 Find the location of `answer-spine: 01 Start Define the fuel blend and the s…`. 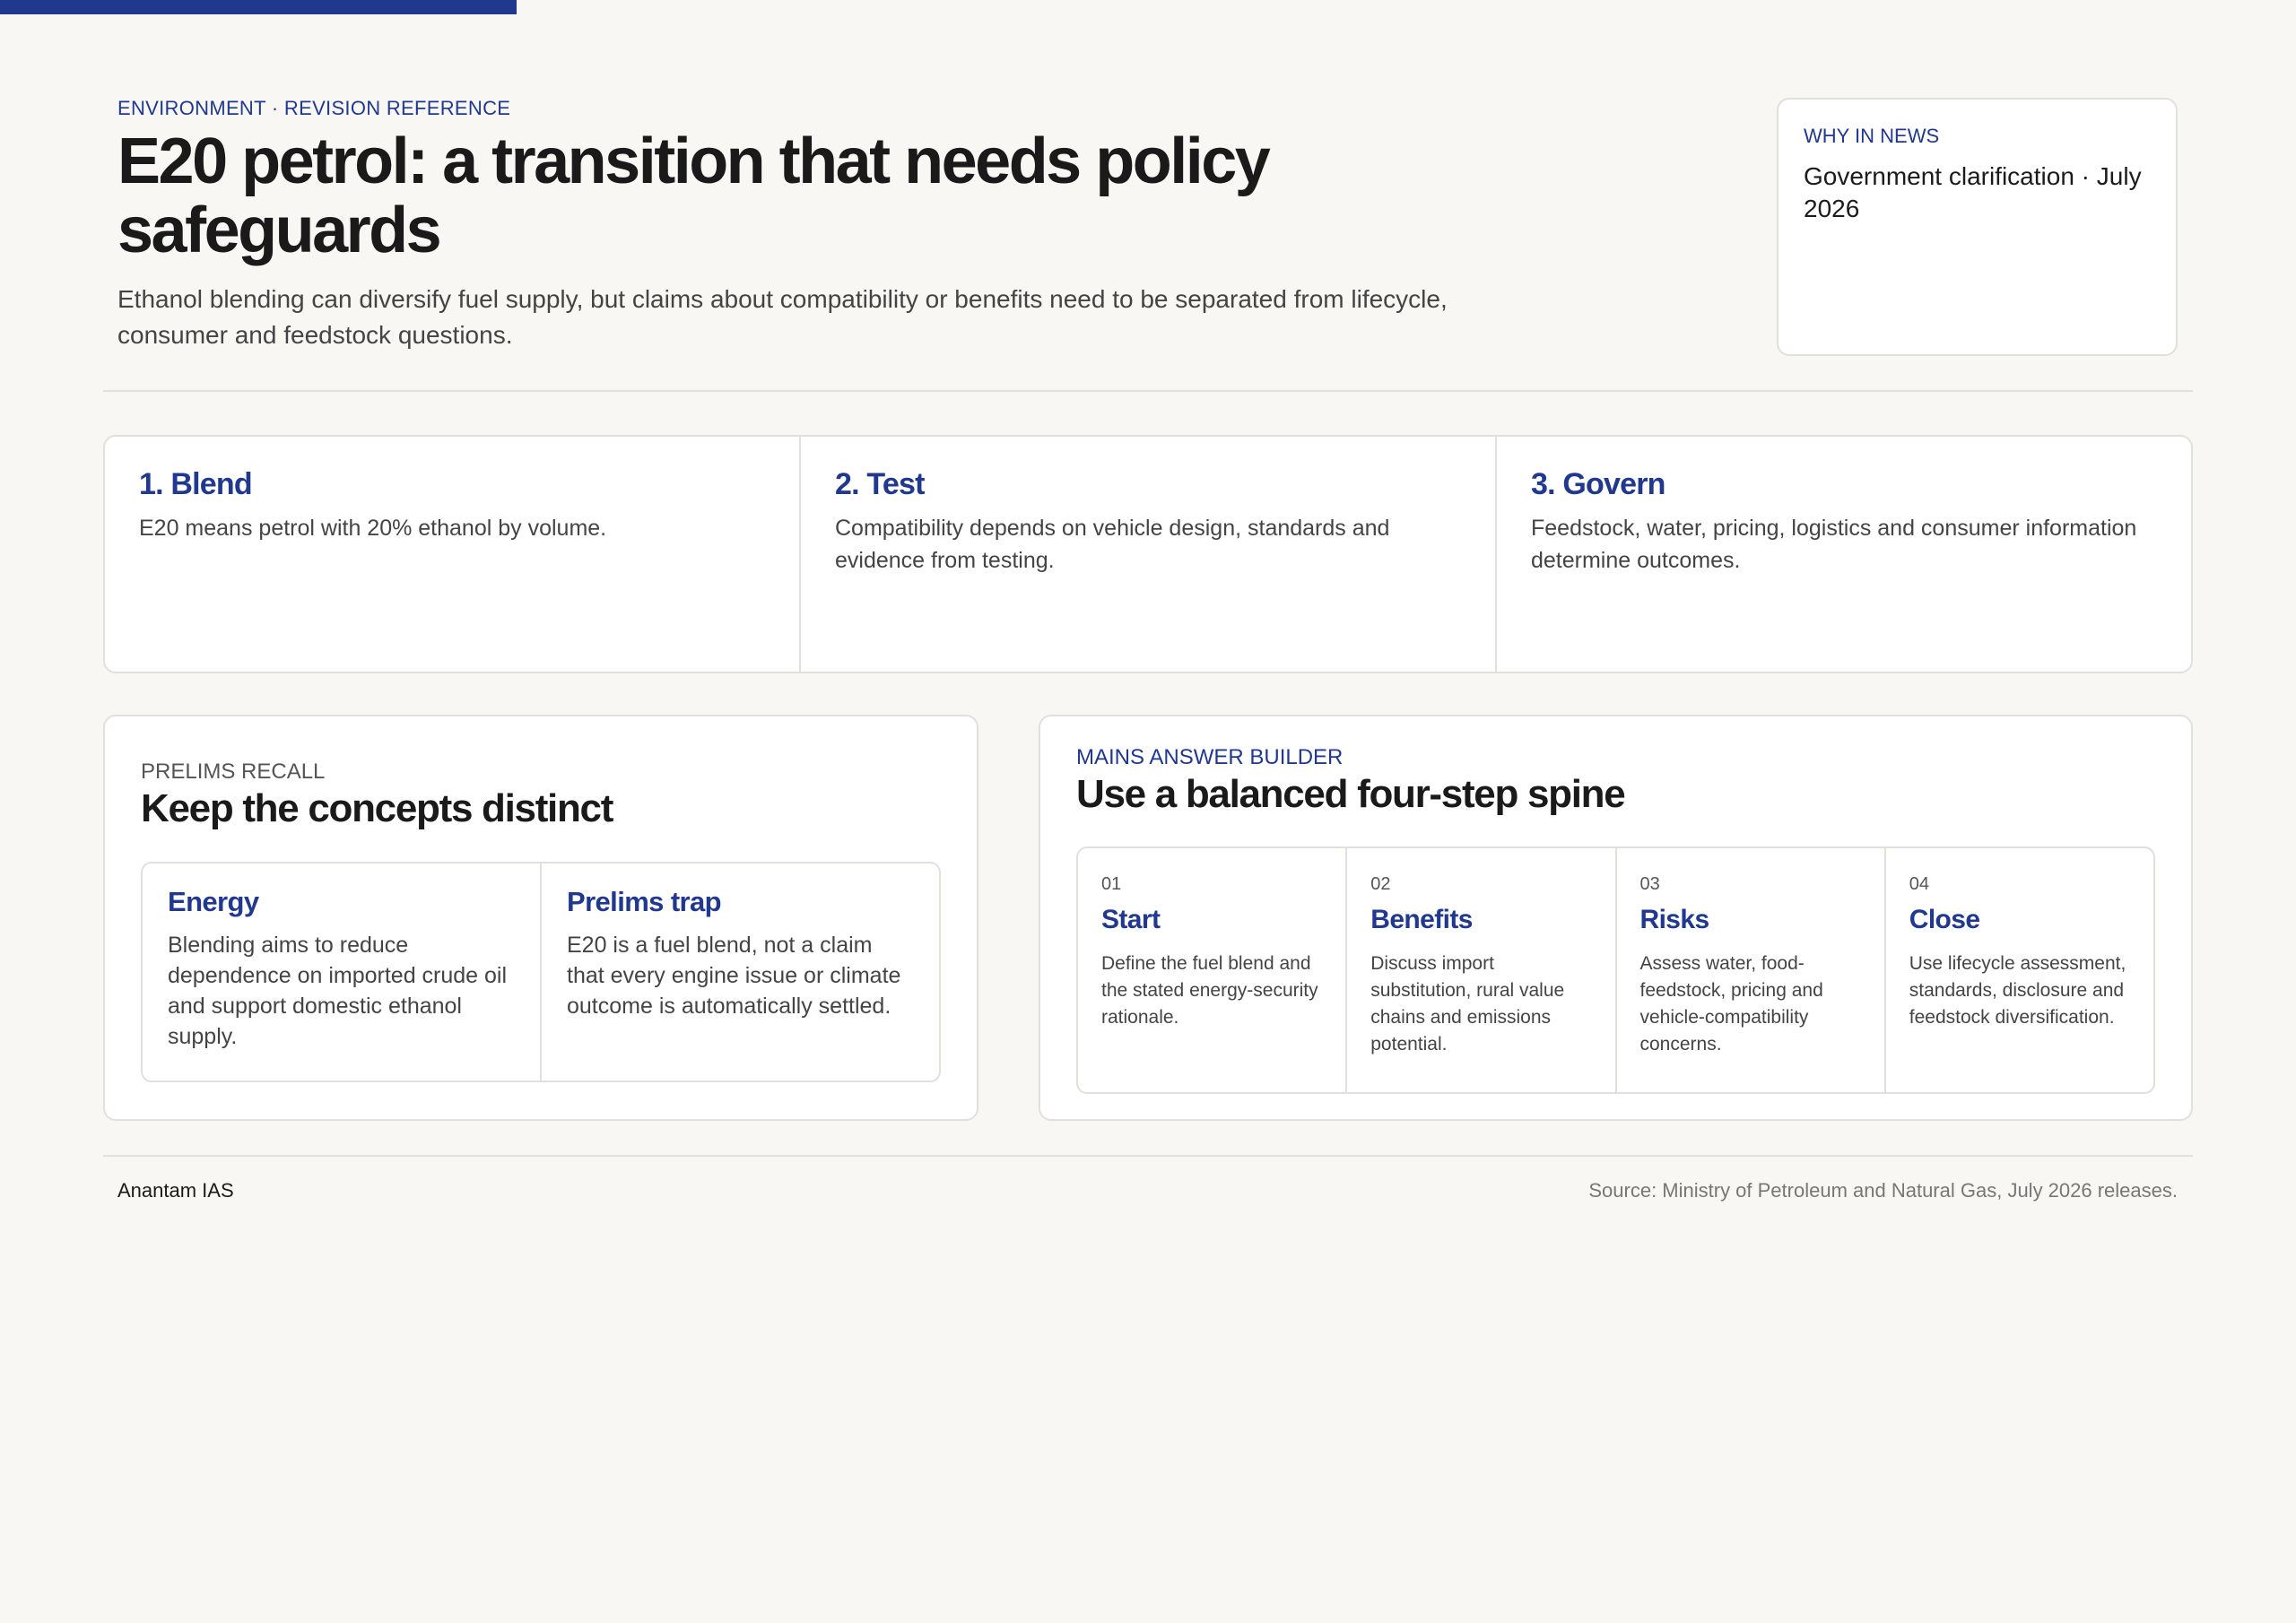

answer-spine: 01 Start Define the fuel blend and the s… is located at coordinates (1615, 970).